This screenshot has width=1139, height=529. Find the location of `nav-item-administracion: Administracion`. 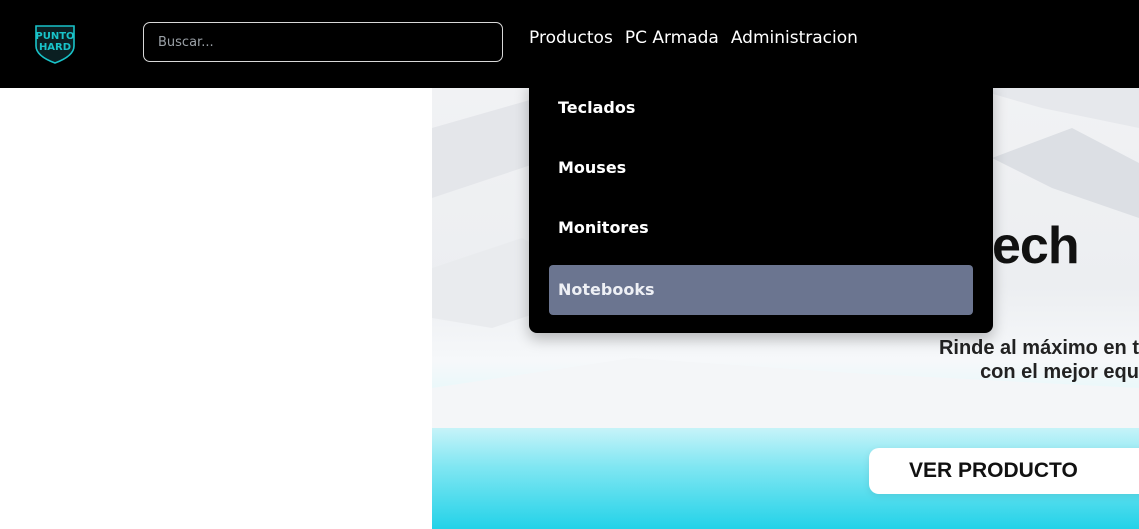

nav-item-administracion: Administracion is located at coordinates (794, 38).